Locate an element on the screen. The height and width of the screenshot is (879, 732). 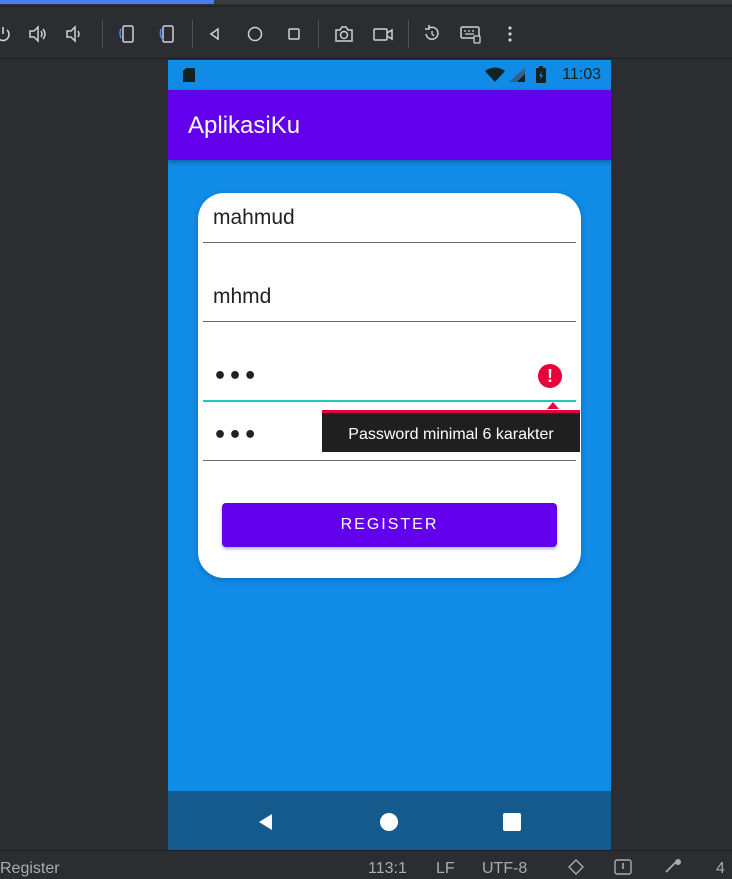
error-tooltip-arrow is located at coordinates (553, 405).